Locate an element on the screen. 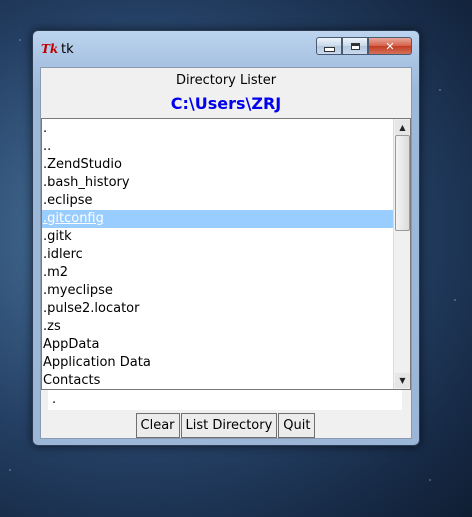  scroll-down-button: ▼ is located at coordinates (402, 380).